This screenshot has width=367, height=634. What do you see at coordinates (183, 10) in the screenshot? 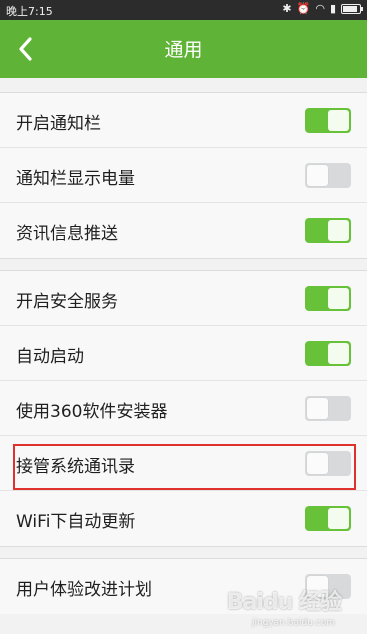
I see `status-bar: 晚上7:15 ✱ ⏰ ◠ ▮` at bounding box center [183, 10].